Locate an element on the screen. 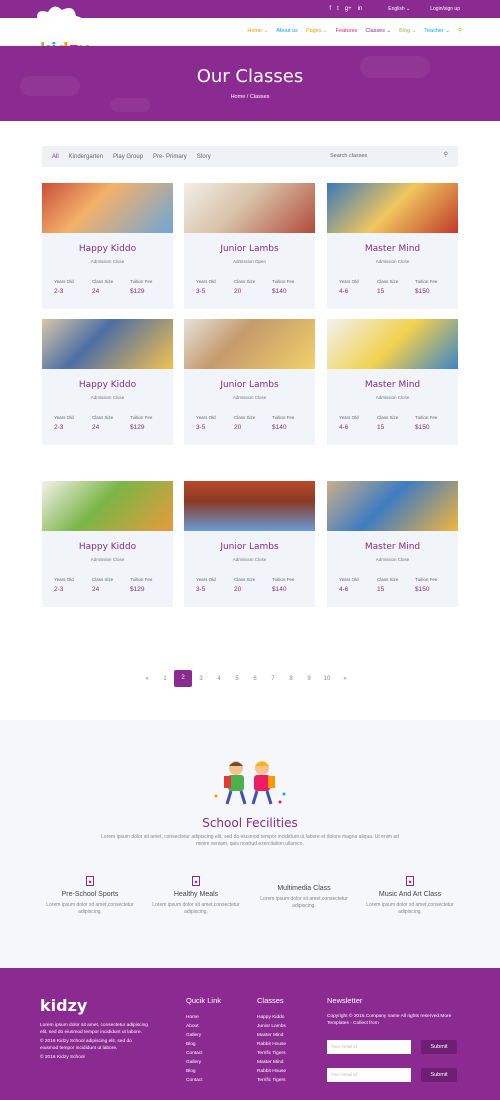  pagination: « 1 2 3 4 5 6 7 8 9 10 » is located at coordinates (246, 678).